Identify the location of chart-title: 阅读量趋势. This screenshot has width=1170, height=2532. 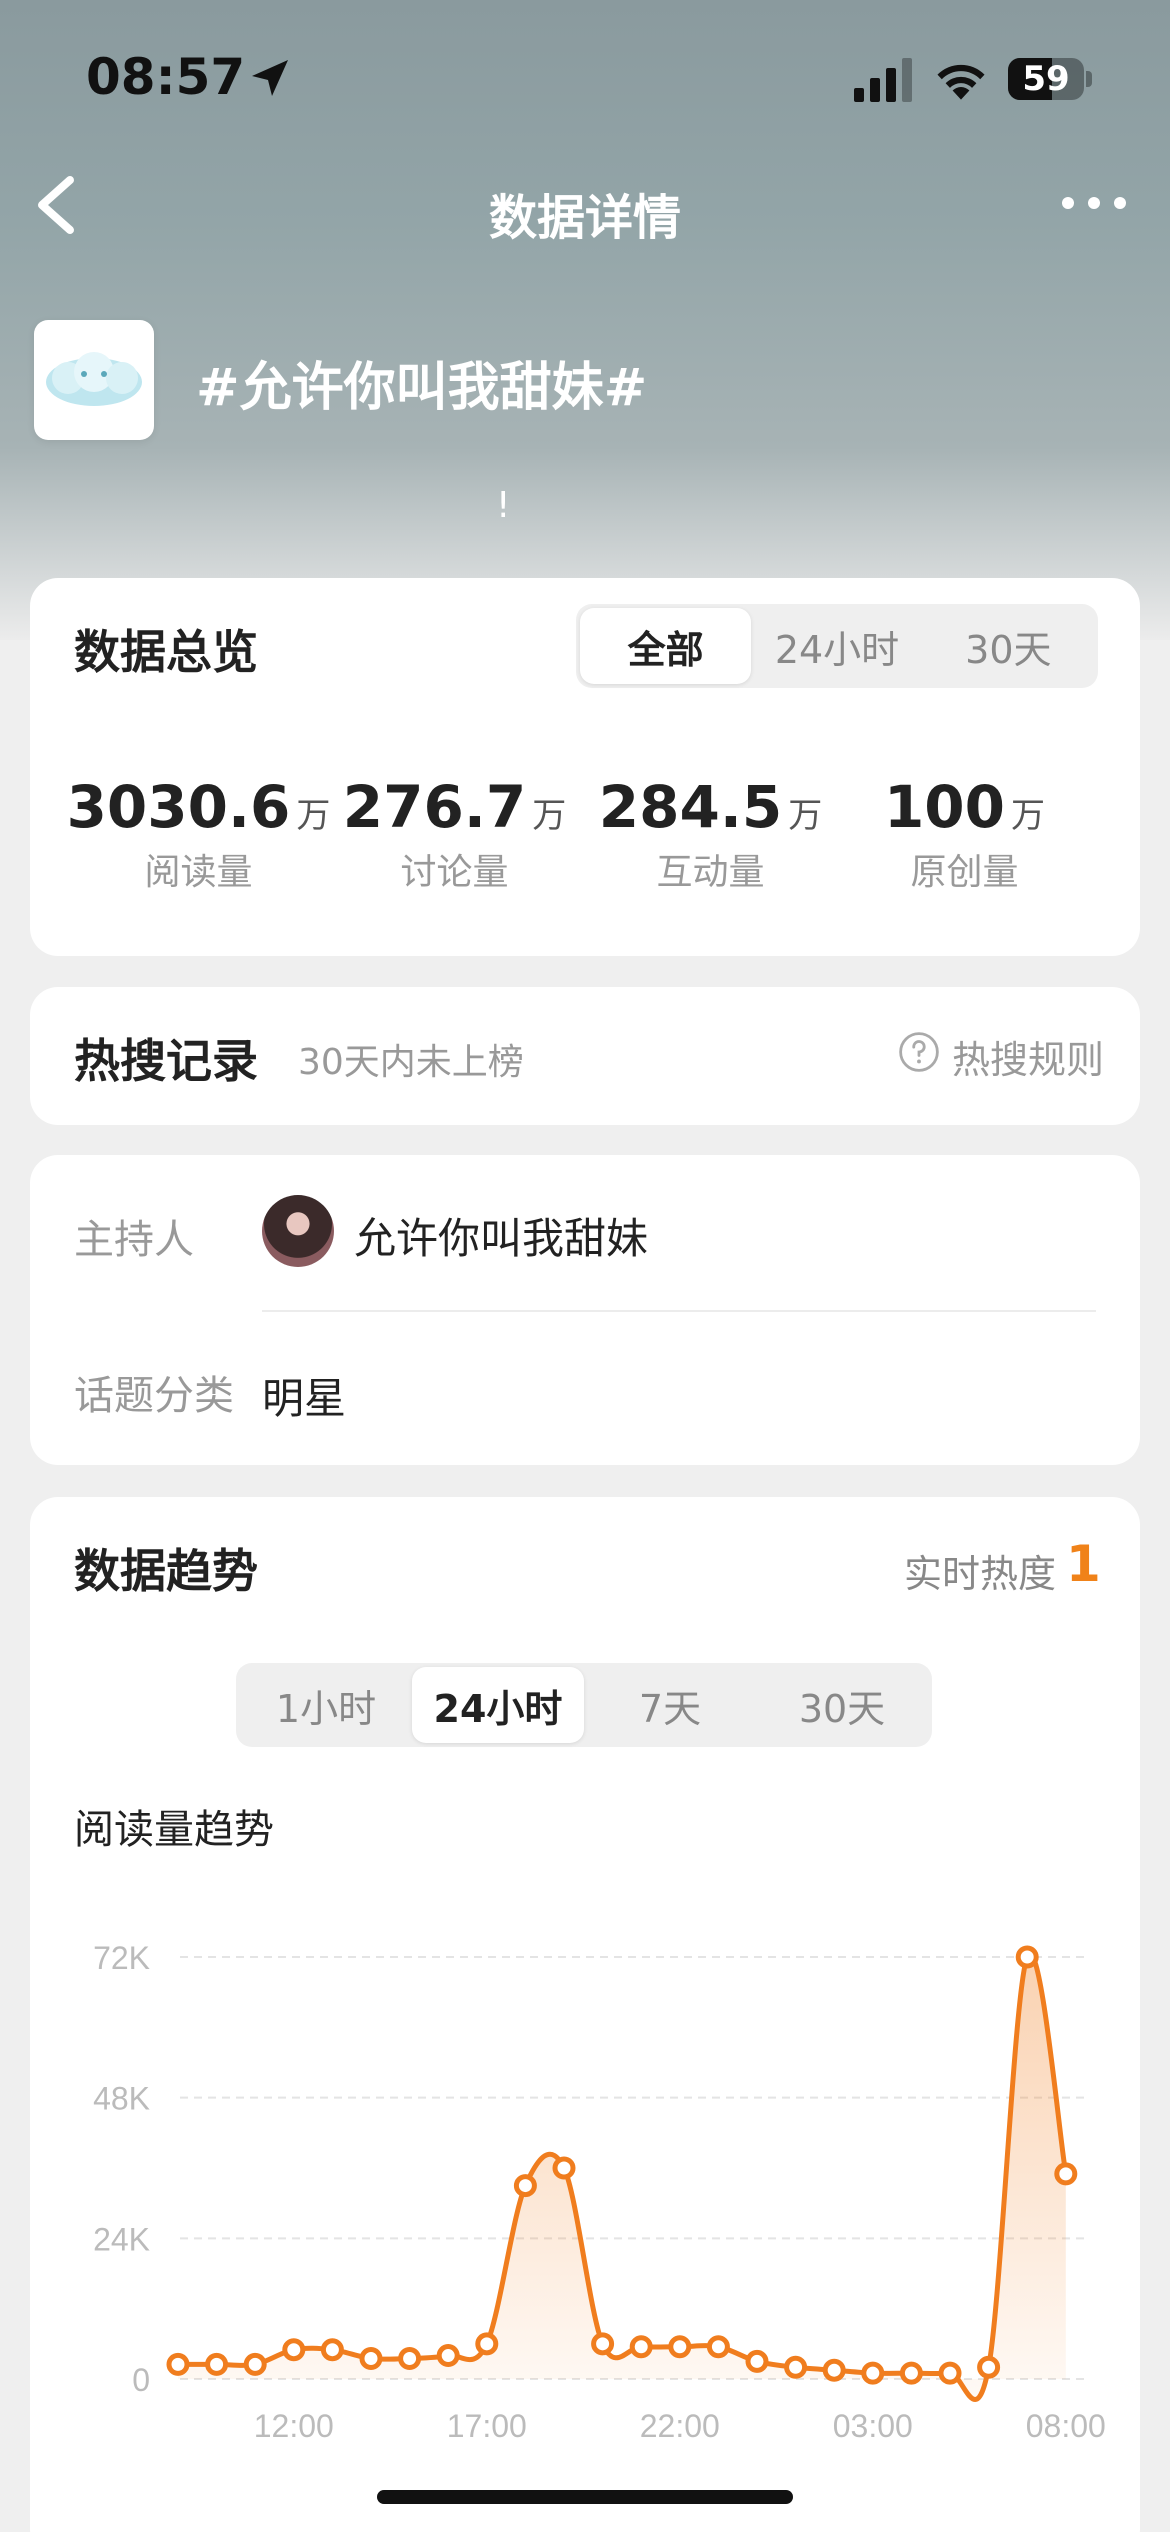
(174, 1830).